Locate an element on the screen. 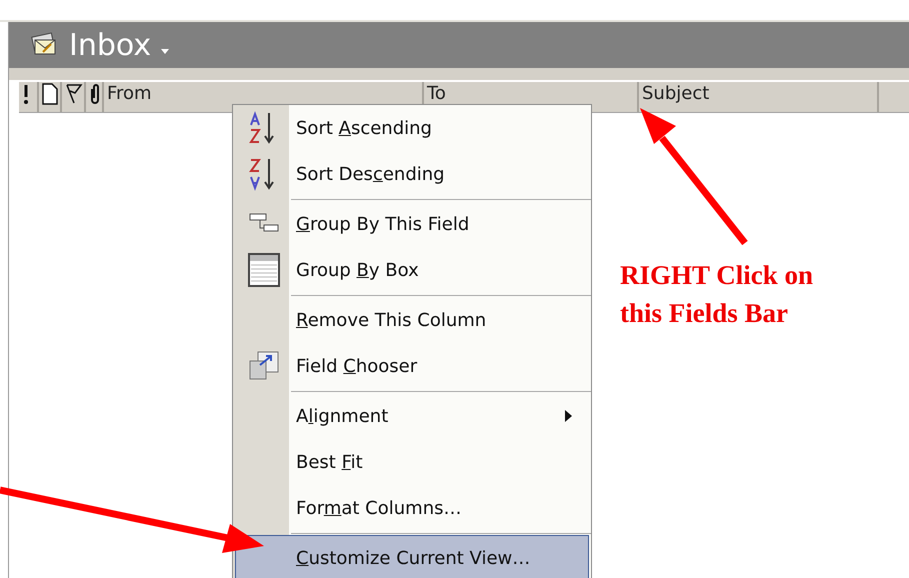  menu-item: Field Chooser is located at coordinates (412, 366).